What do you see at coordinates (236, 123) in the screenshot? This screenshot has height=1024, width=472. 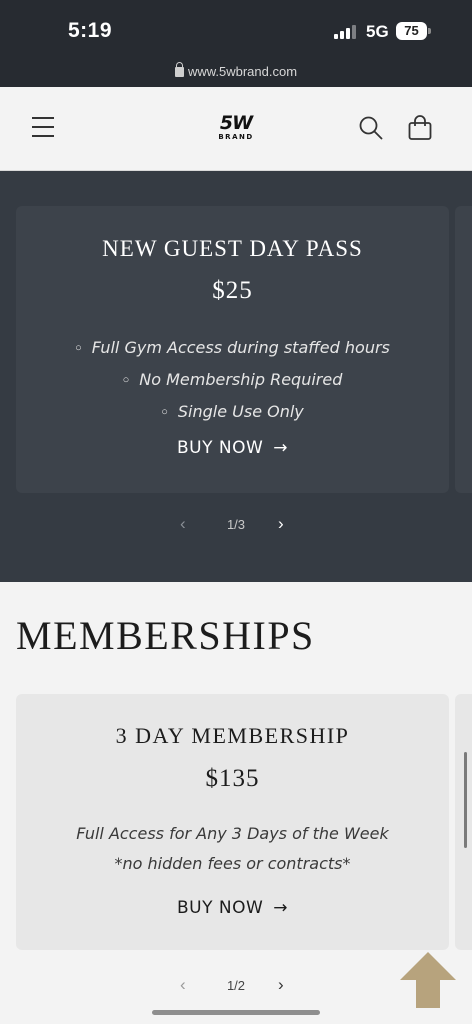 I see `logo-main: 5W` at bounding box center [236, 123].